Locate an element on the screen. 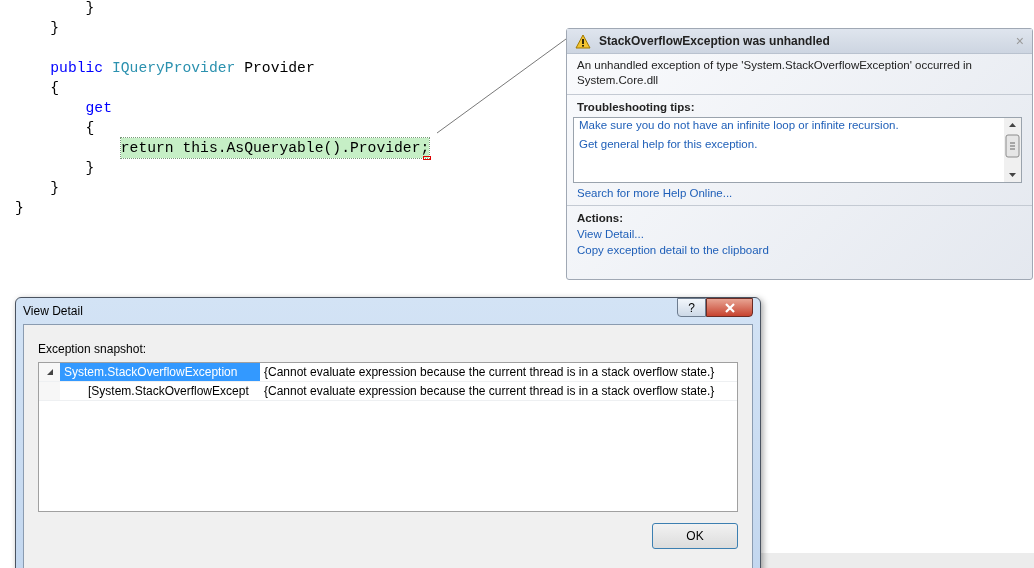 Image resolution: width=1034 pixels, height=568 pixels. tip-link: Make sure you do not have an infinite loop or infinite recursion. is located at coordinates (789, 125).